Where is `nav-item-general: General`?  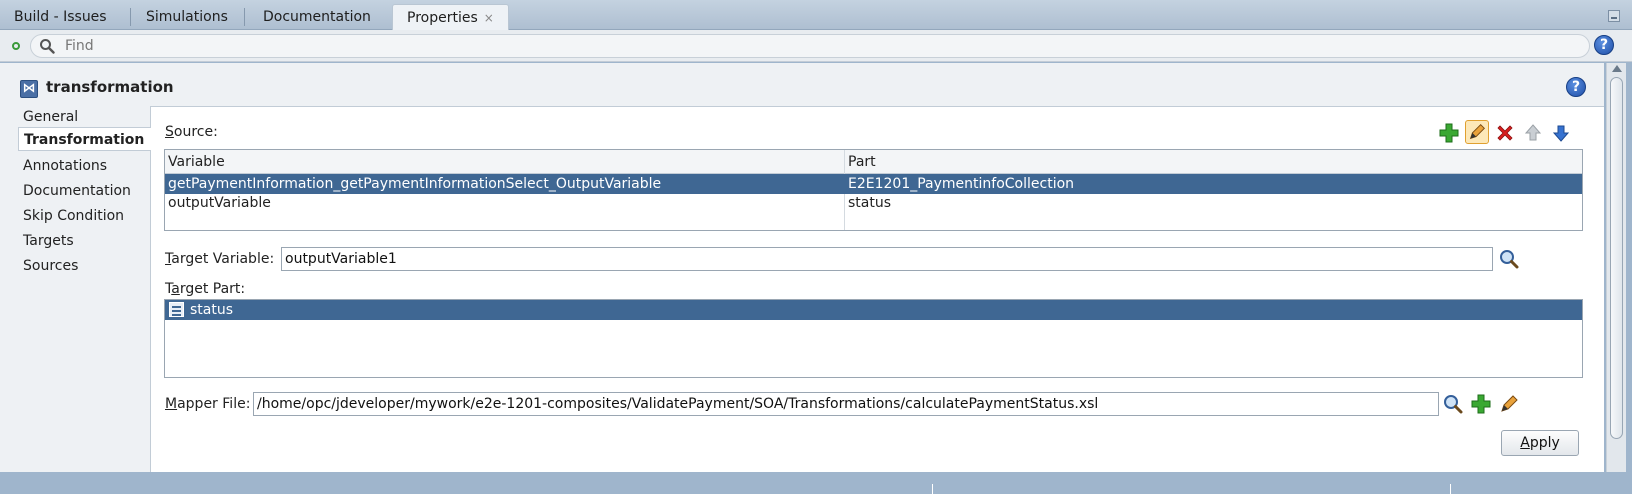 nav-item-general: General is located at coordinates (84, 117).